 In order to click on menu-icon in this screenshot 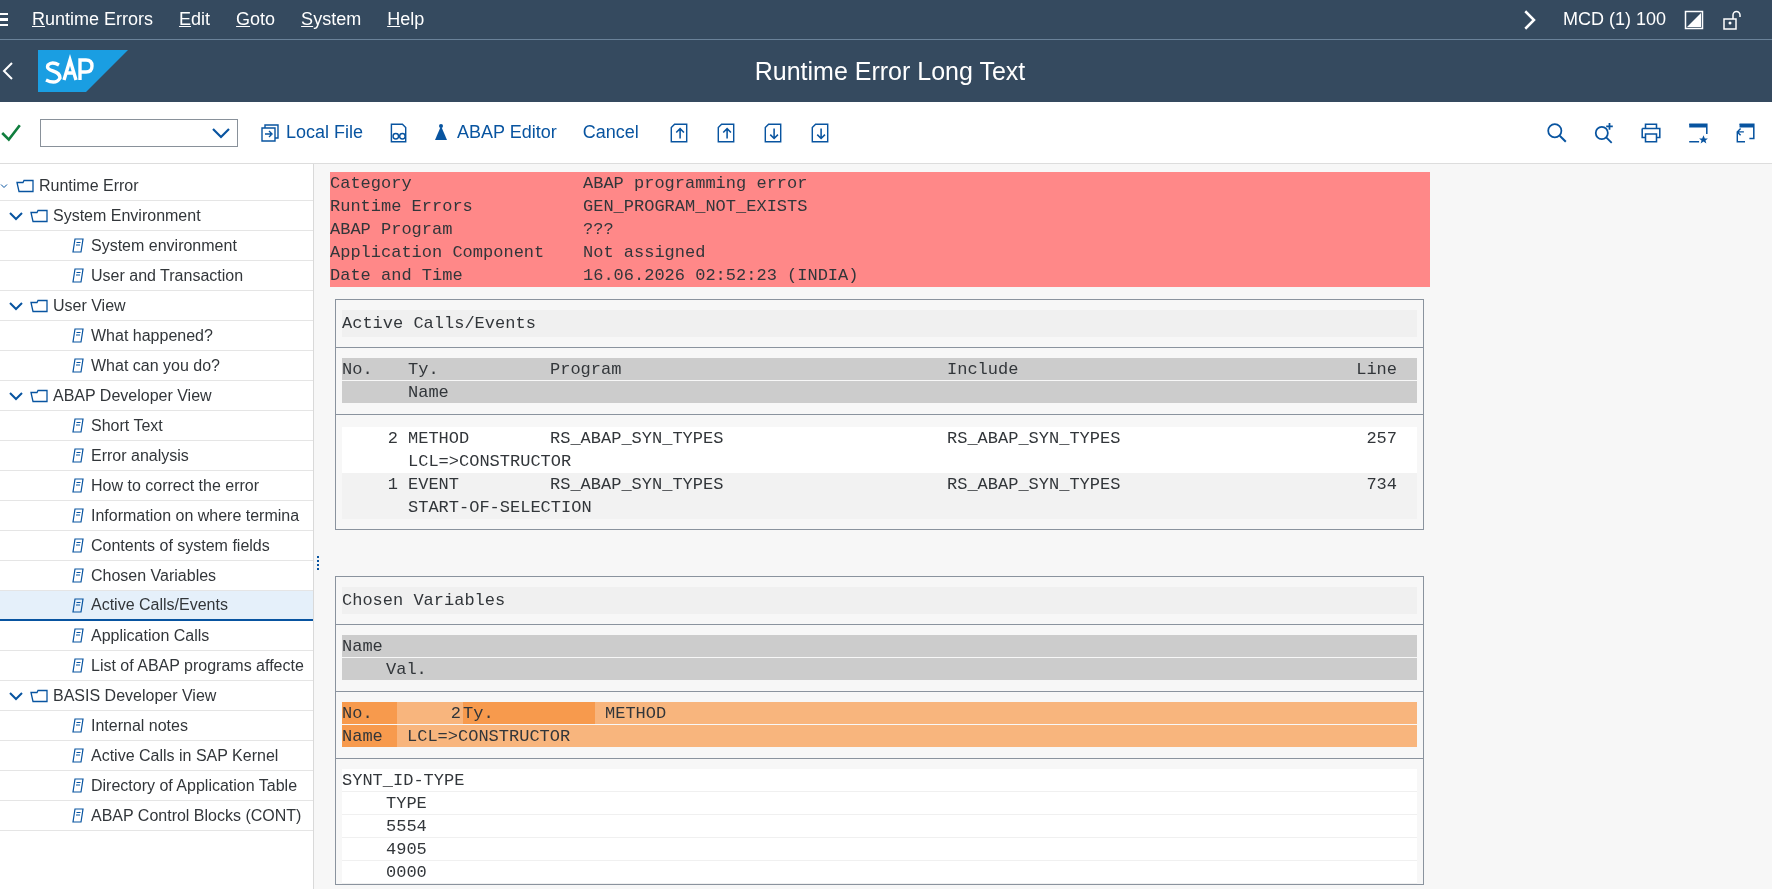, I will do `click(4, 19)`.